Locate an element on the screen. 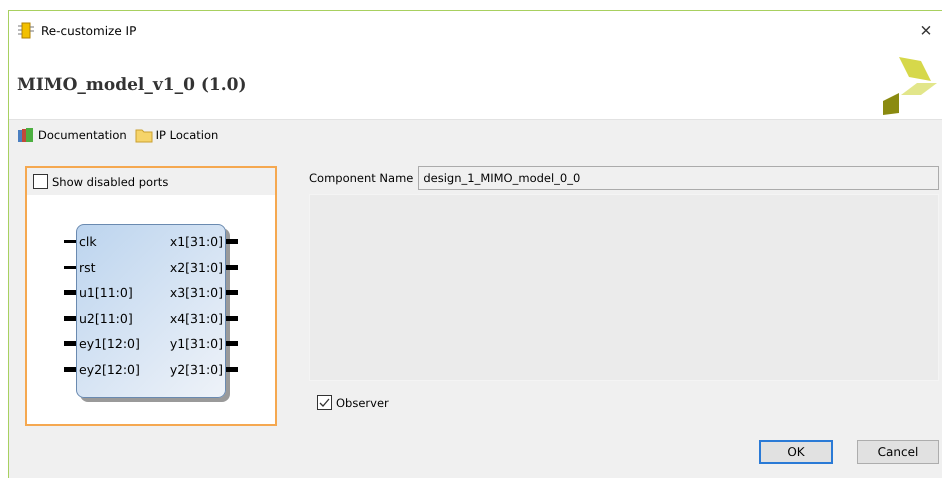 This screenshot has width=942, height=478. folder-icon is located at coordinates (143, 135).